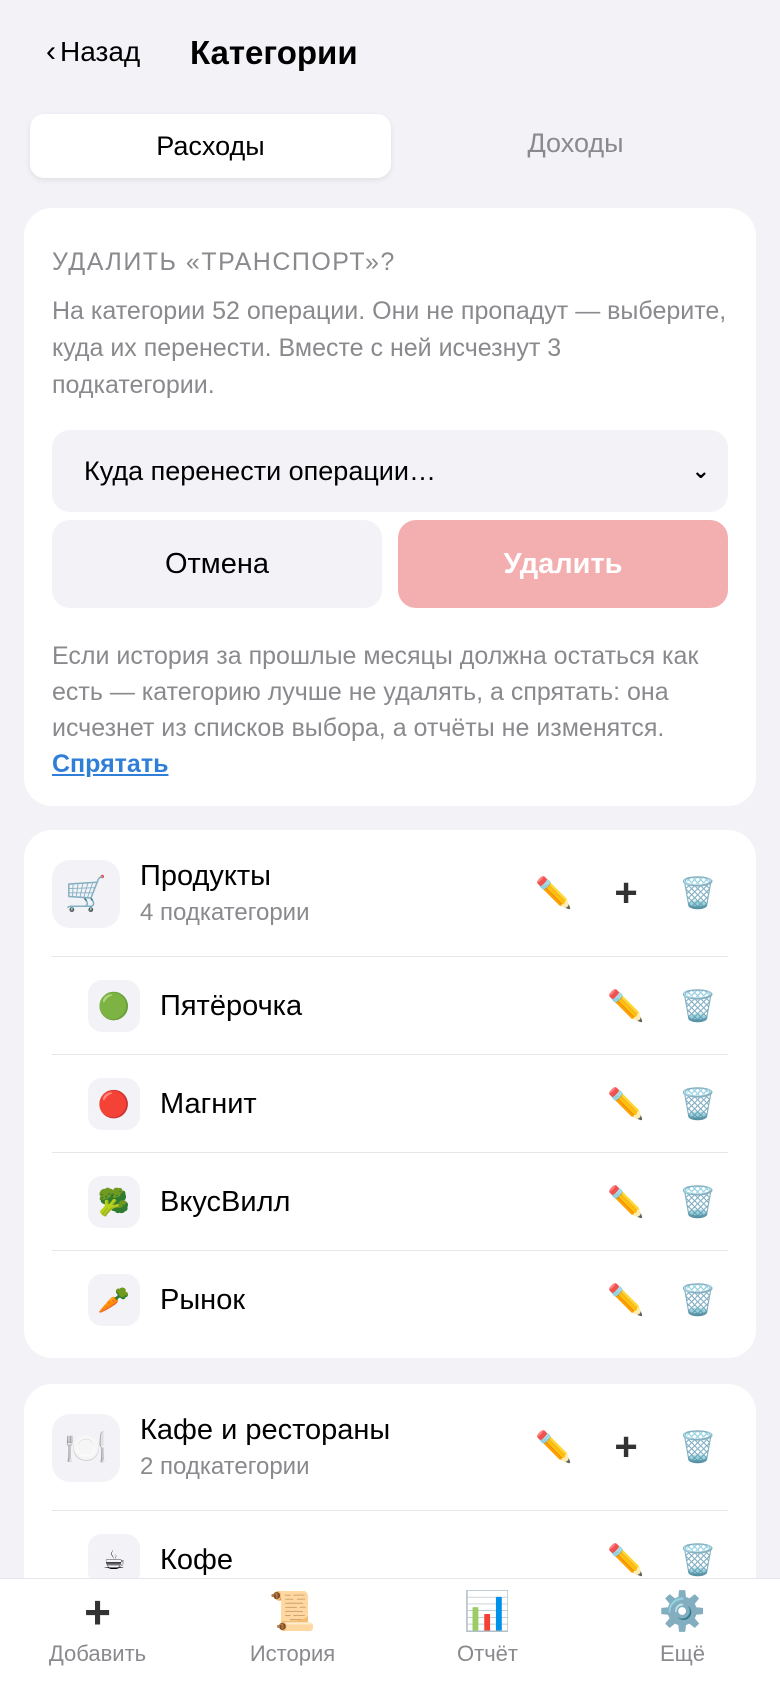 Image resolution: width=780 pixels, height=1688 pixels. Describe the element at coordinates (114, 1006) in the screenshot. I see `green-circle-icon: 🟢` at that location.